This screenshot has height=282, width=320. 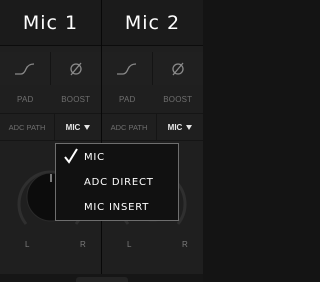 I want to click on checkmark-icon, so click(x=71, y=156).